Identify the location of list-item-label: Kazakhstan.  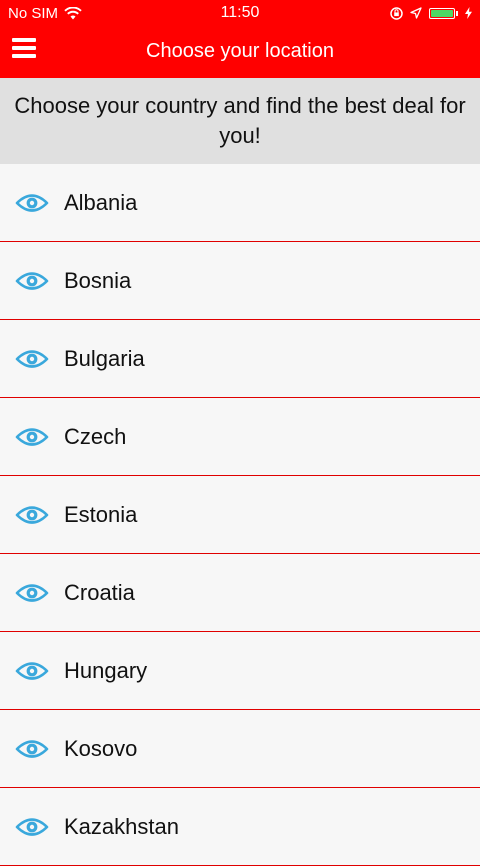
(121, 826).